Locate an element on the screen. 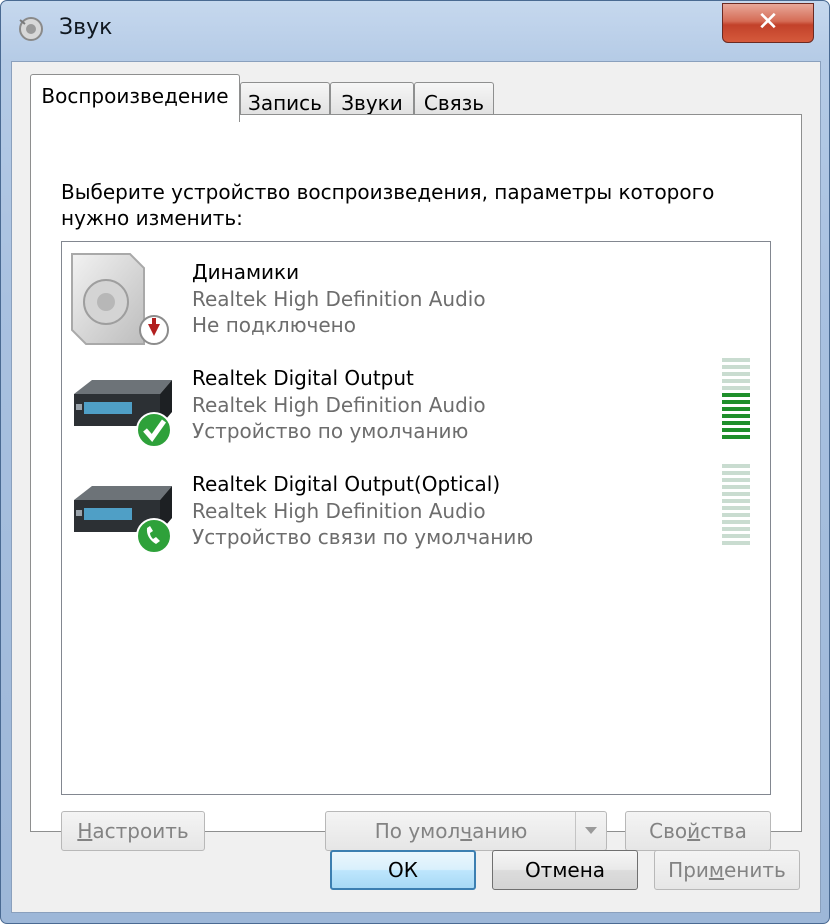  set-default-dropdown is located at coordinates (590, 831).